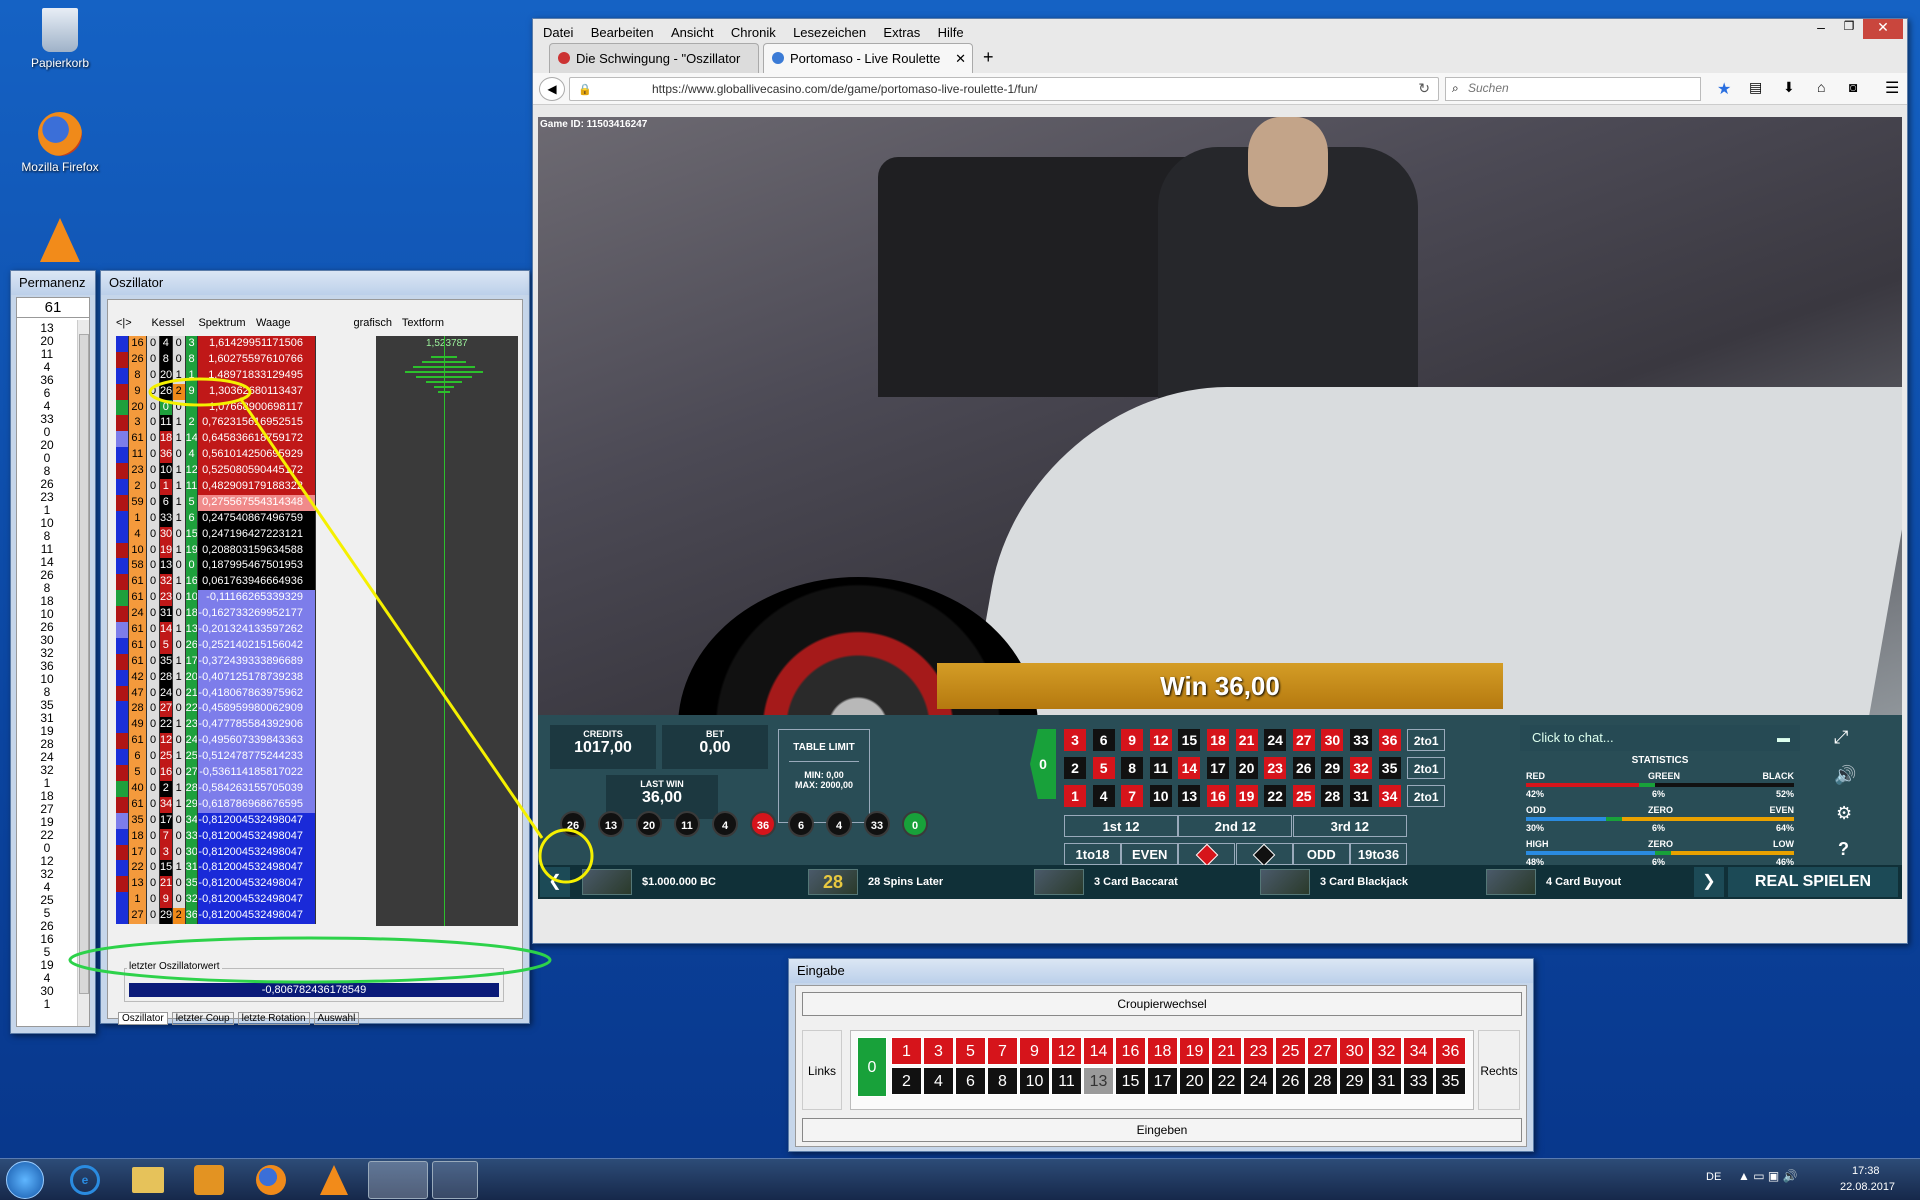 This screenshot has width=1920, height=1200. Describe the element at coordinates (1132, 740) in the screenshot. I see `board-number: 9` at that location.